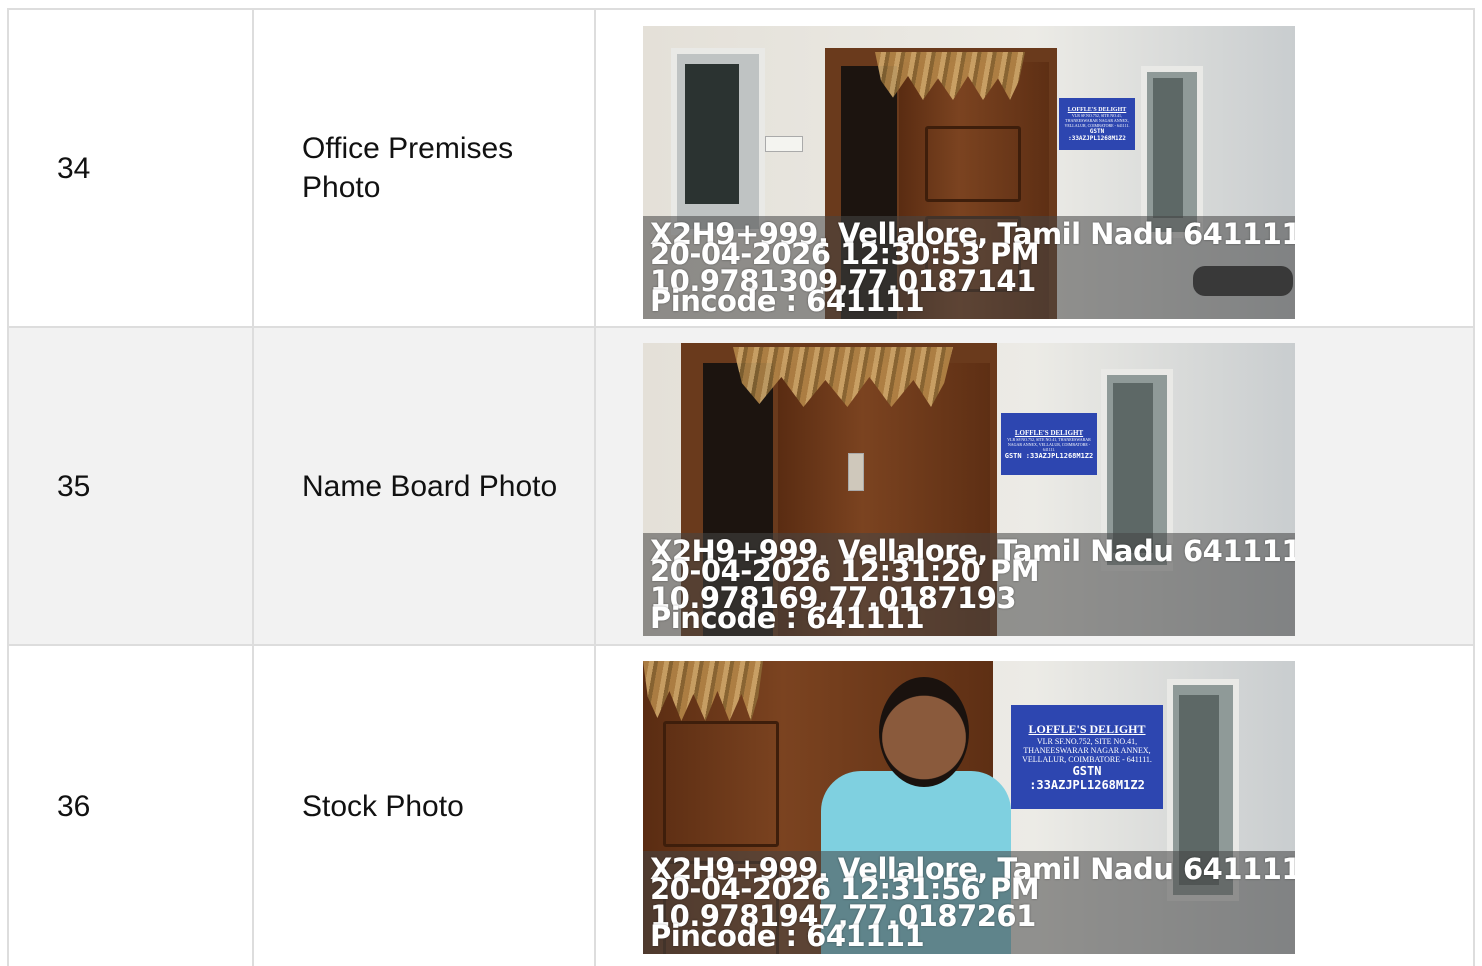 The image size is (1482, 966). I want to click on row-label-cell: Office Premises Photo, so click(425, 168).